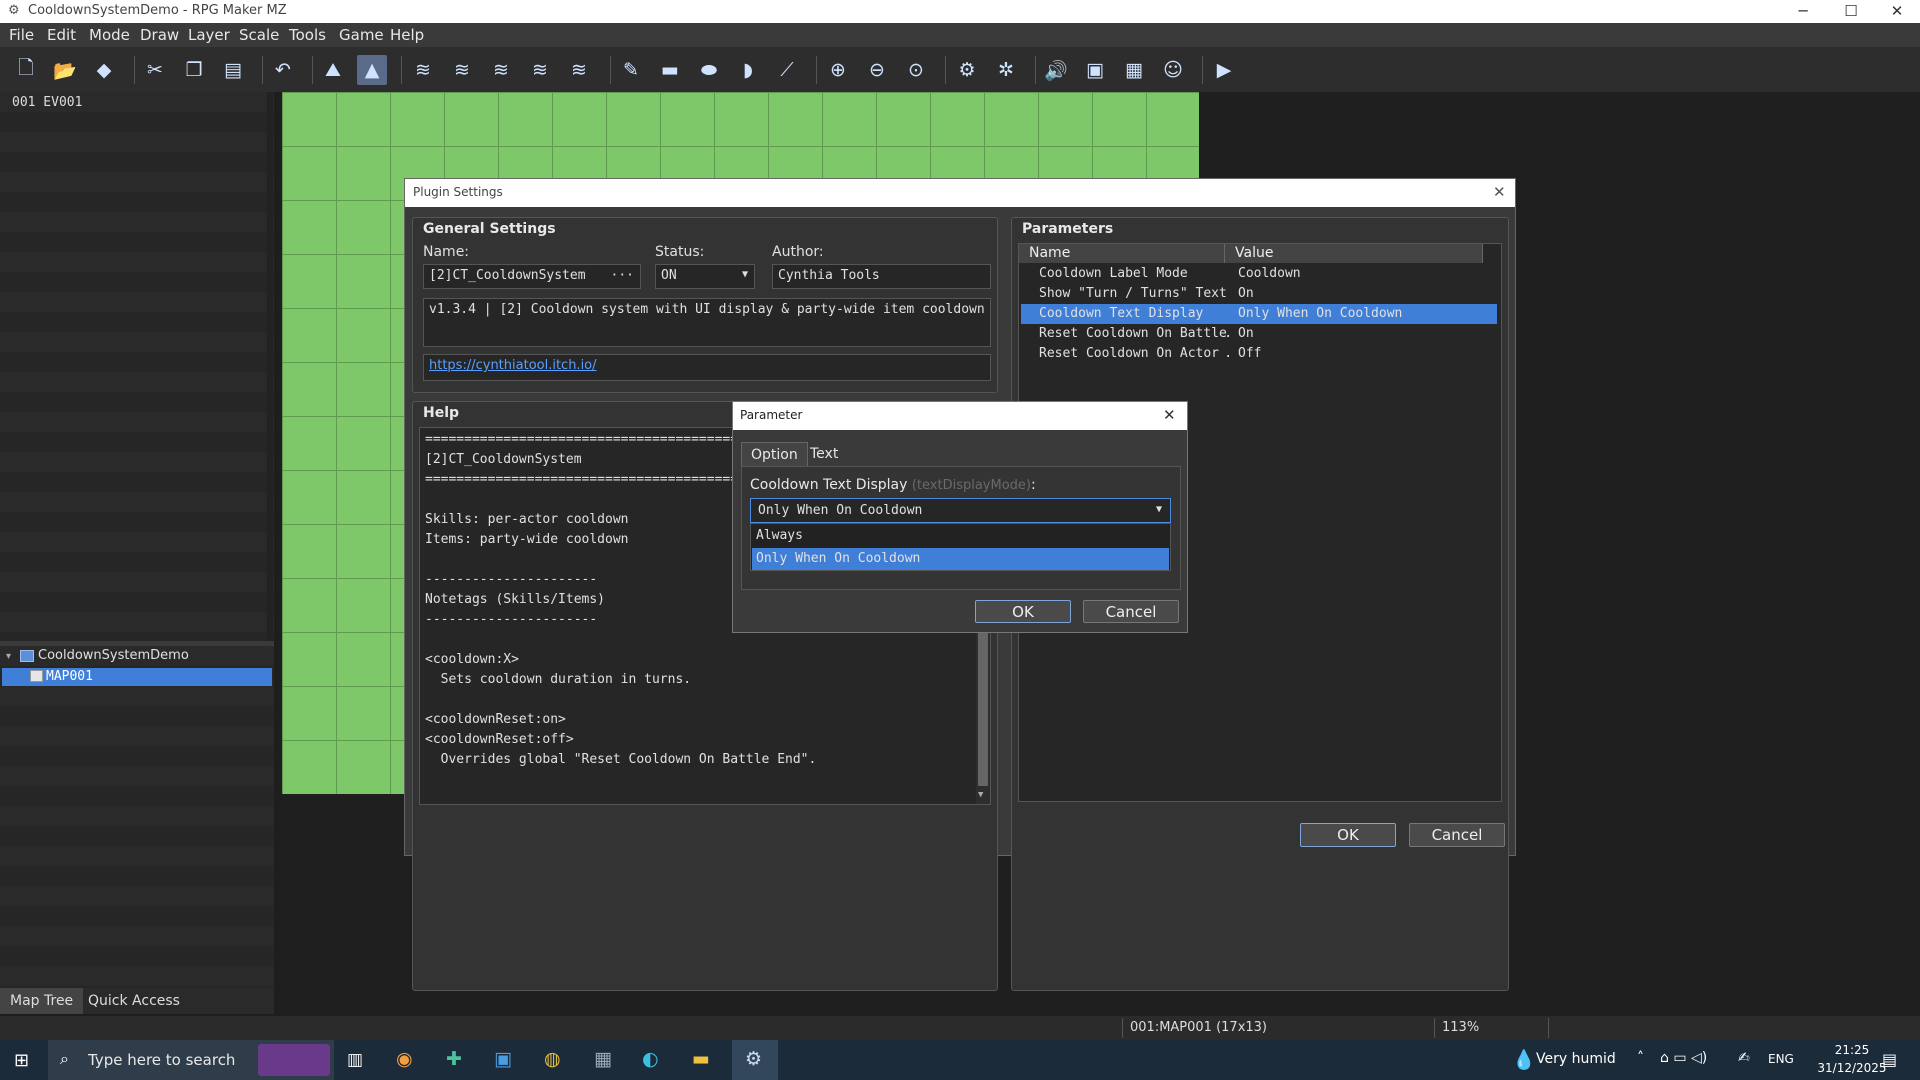 The image size is (1920, 1080). What do you see at coordinates (137, 677) in the screenshot?
I see `map-tree-item-map001: MAP001` at bounding box center [137, 677].